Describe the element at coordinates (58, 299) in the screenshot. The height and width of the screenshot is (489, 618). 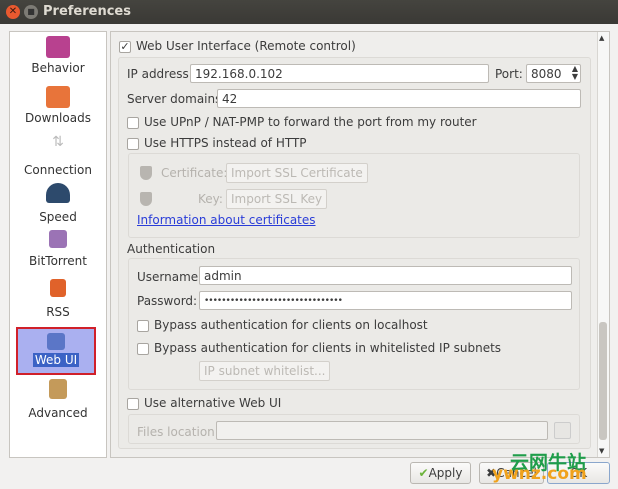
I see `sidebar-item-rss: RSS` at that location.